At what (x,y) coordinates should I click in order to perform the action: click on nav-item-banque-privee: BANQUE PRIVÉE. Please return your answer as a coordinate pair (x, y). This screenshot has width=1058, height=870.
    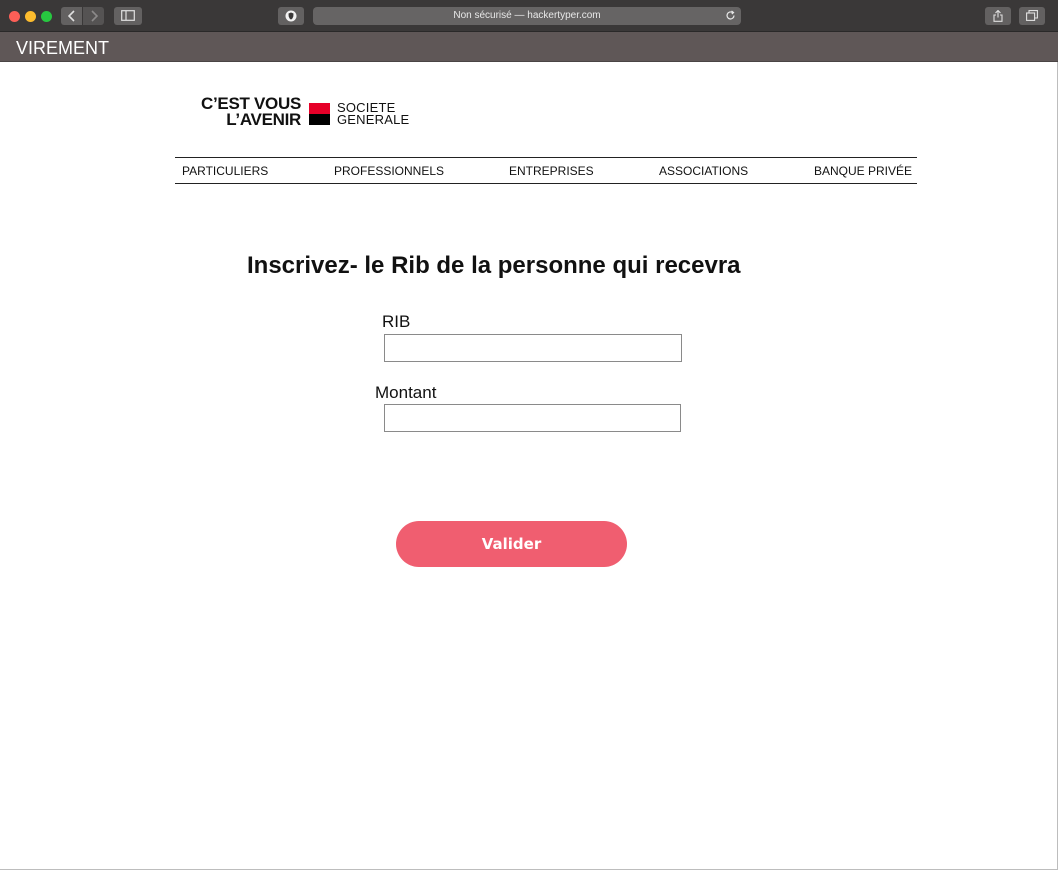
    Looking at the image, I should click on (863, 171).